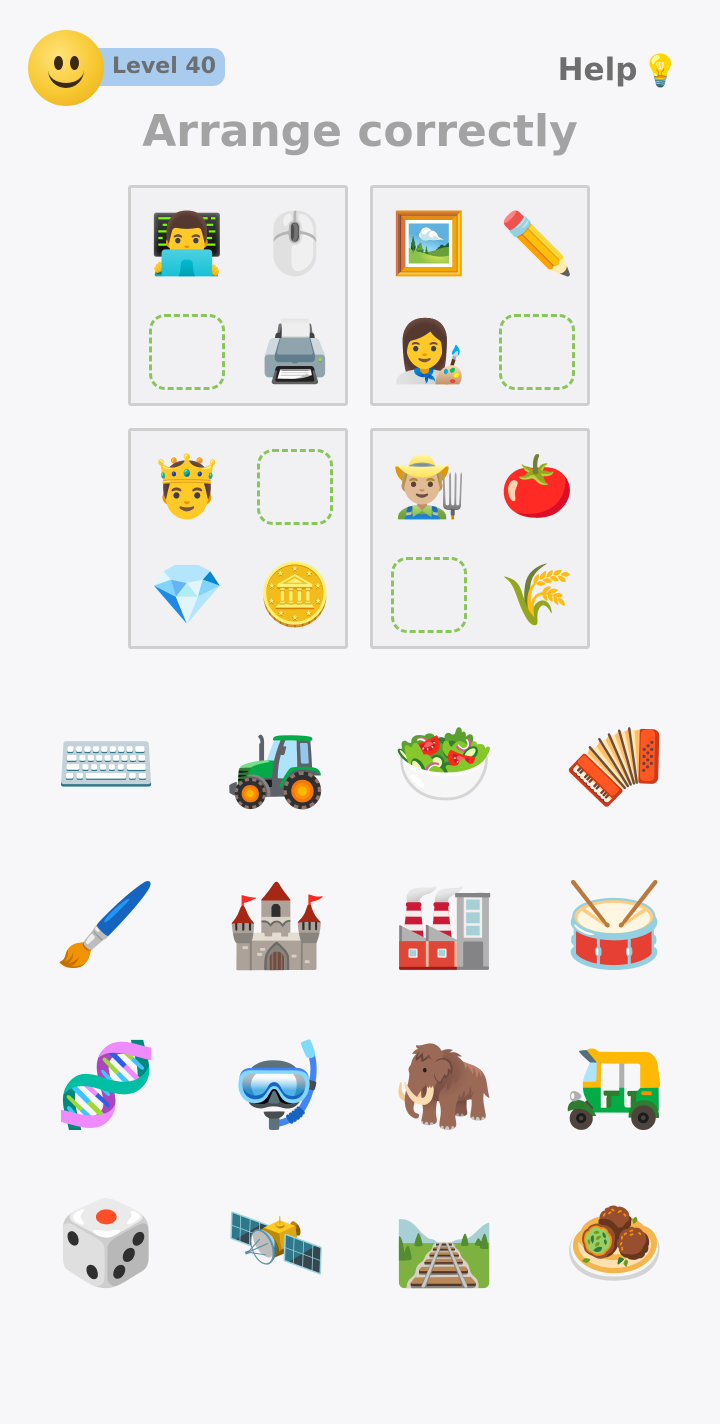 The height and width of the screenshot is (1424, 720). What do you see at coordinates (360, 131) in the screenshot?
I see `page-title: Arrange correctly` at bounding box center [360, 131].